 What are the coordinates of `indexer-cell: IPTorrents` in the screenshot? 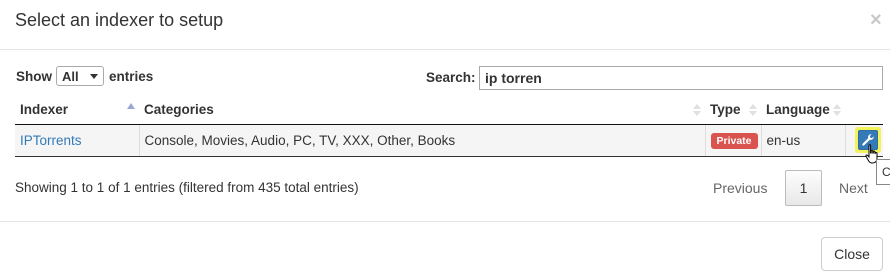 It's located at (77, 140).